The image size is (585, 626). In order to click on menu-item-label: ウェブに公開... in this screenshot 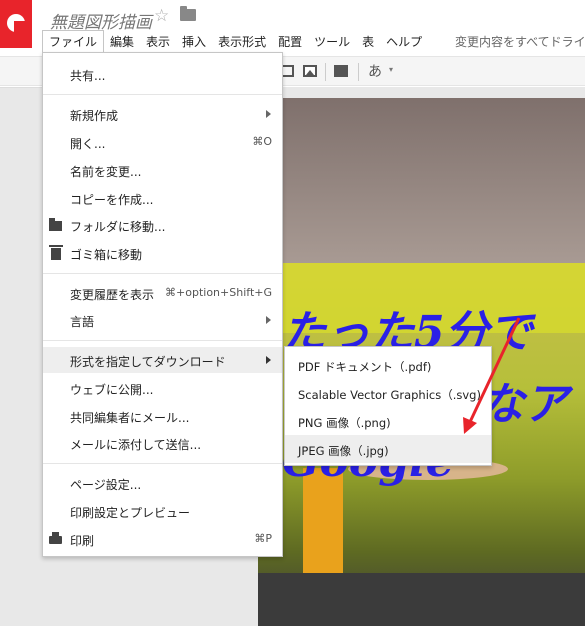, I will do `click(112, 390)`.